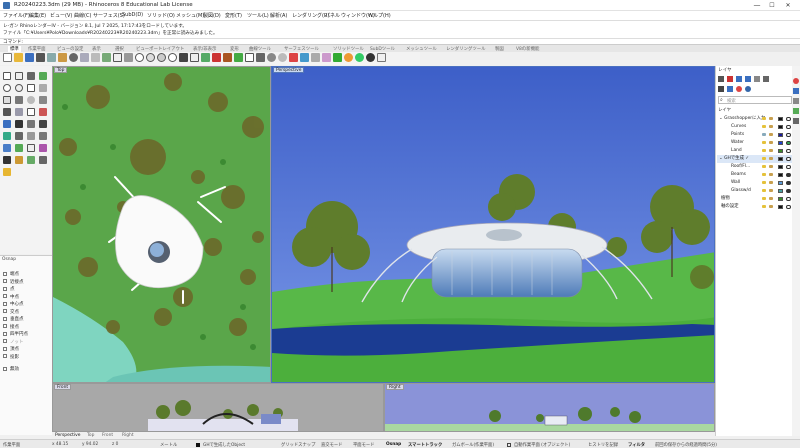 The image size is (800, 448). I want to click on status-autocplane-checkbox, so click(509, 444).